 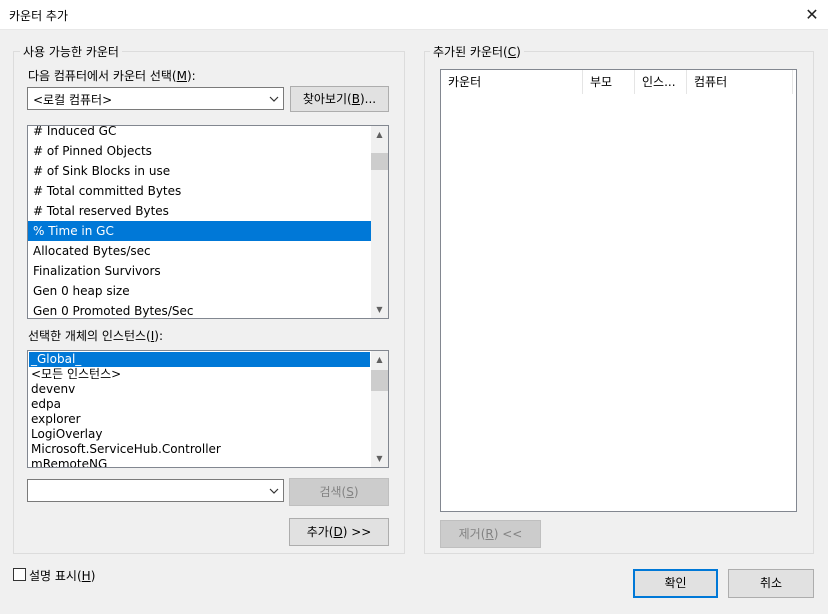 I want to click on counter-list-item: # Induced GC, so click(x=199, y=133).